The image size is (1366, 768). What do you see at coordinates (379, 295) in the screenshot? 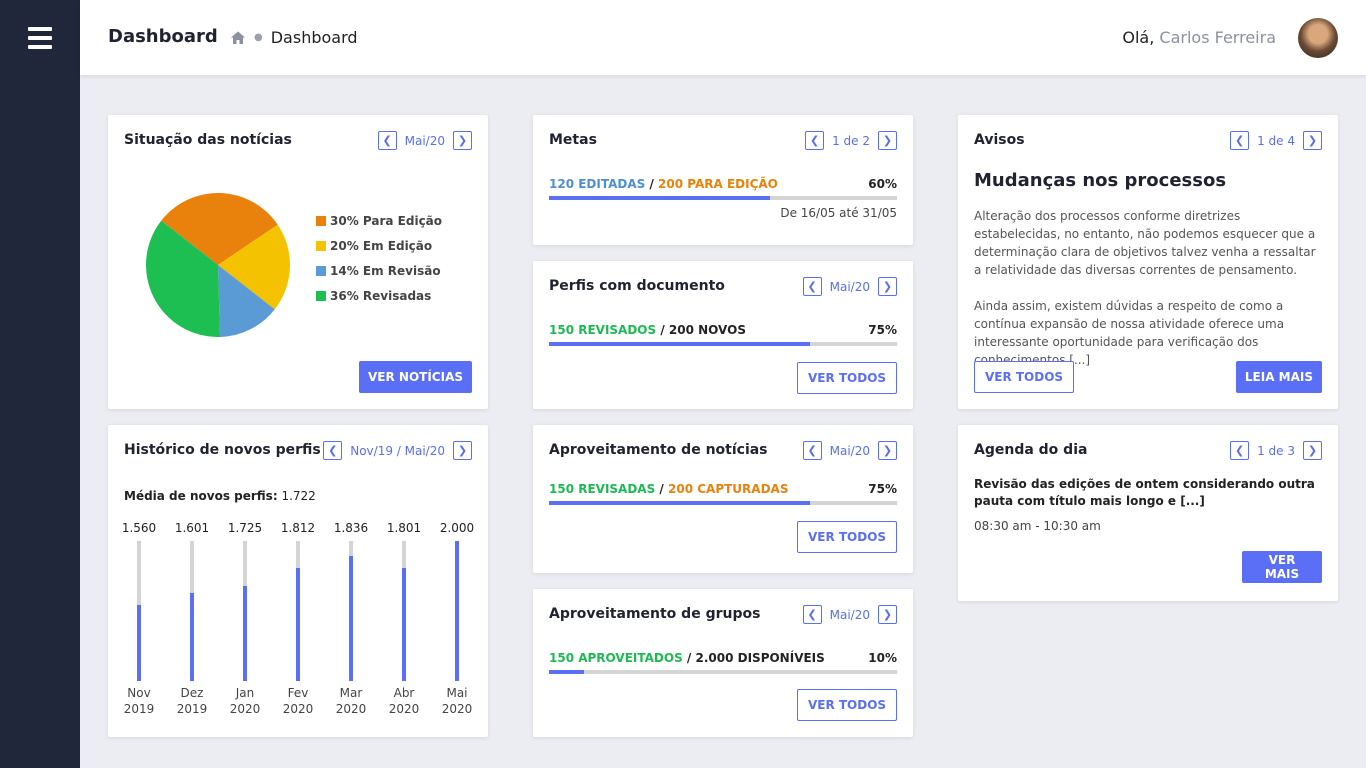
I see `legend-item: 36% Revisadas` at bounding box center [379, 295].